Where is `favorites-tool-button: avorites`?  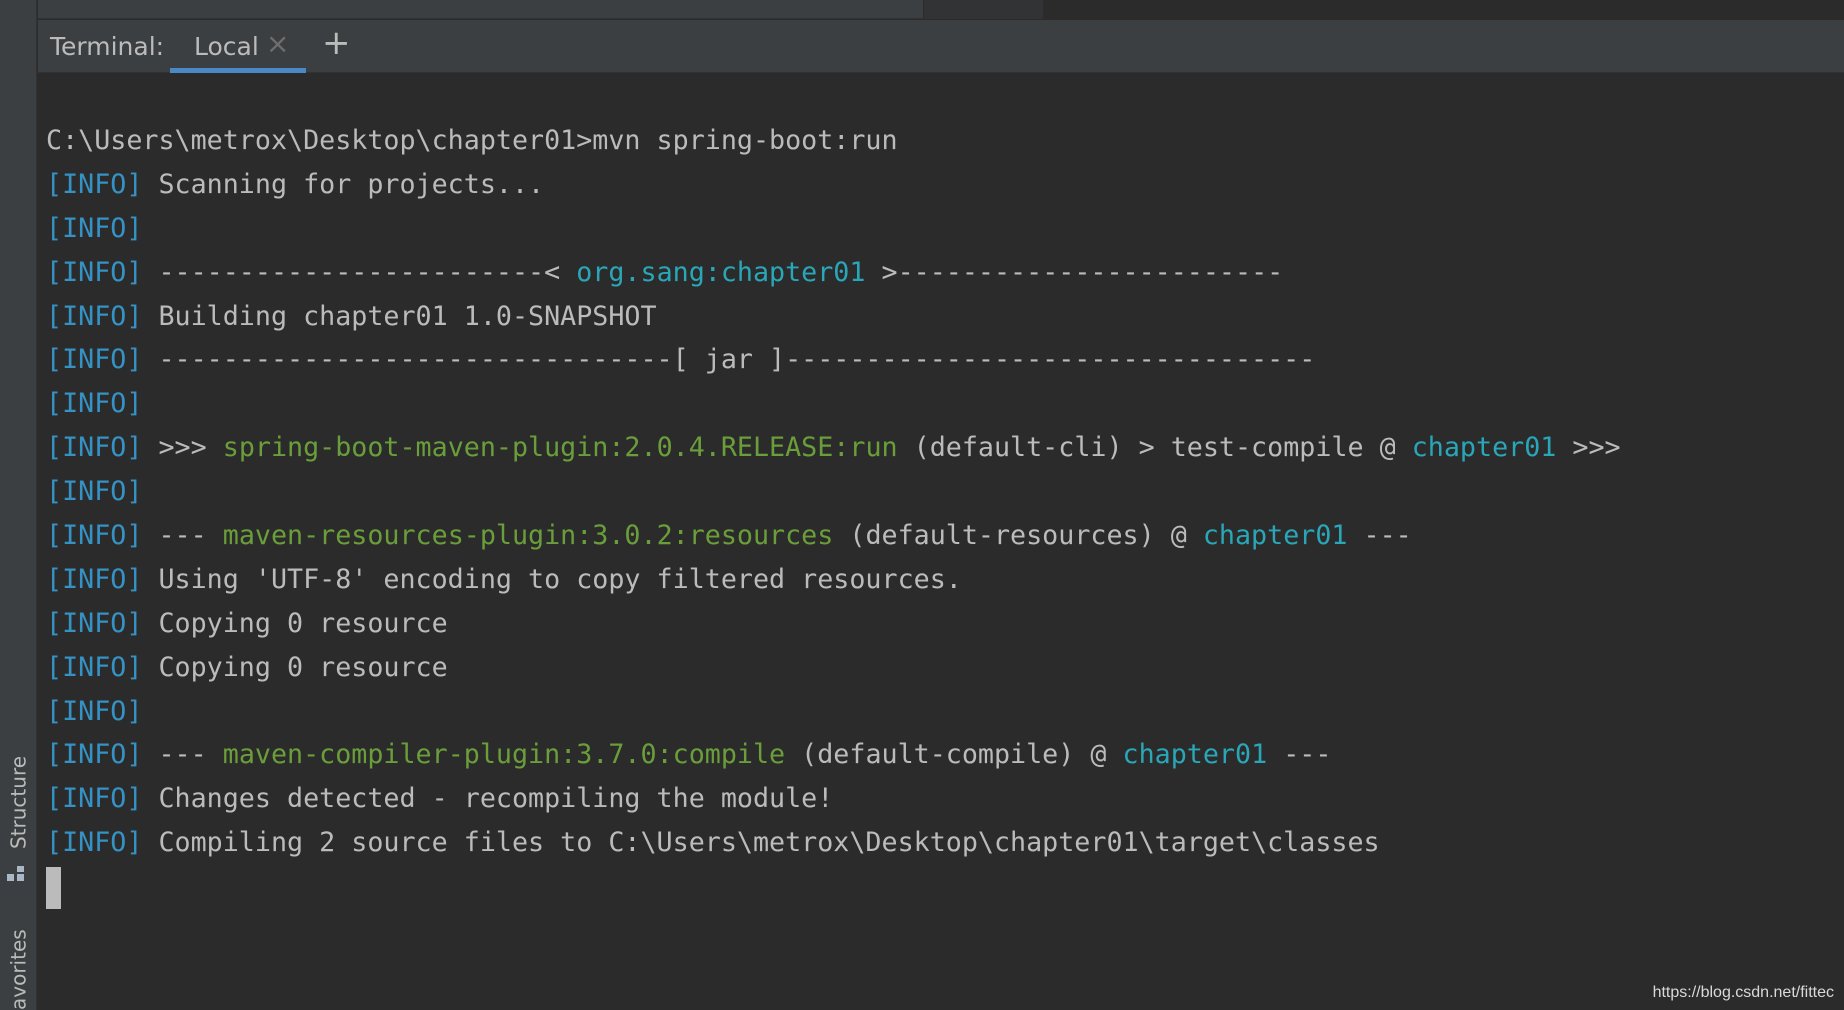
favorites-tool-button: avorites is located at coordinates (18, 965).